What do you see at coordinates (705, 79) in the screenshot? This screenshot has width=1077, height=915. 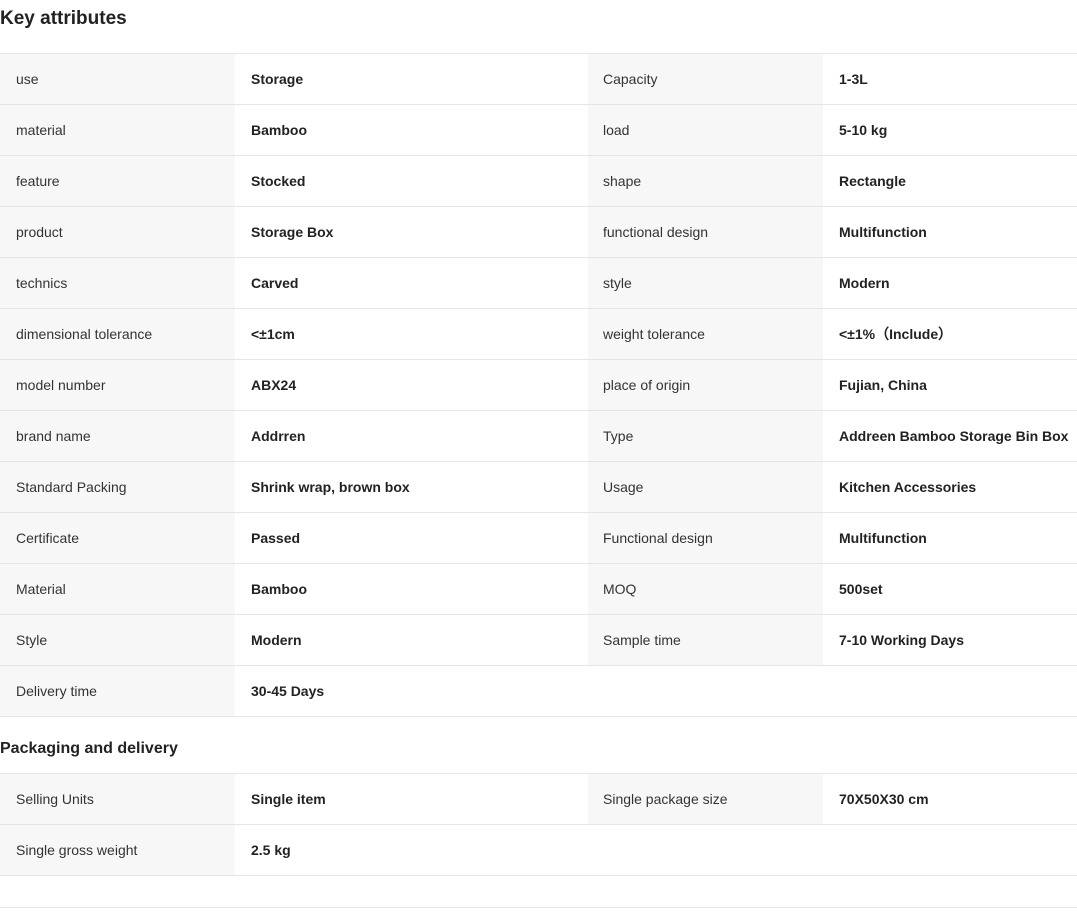 I see `attr-key: Capacity` at bounding box center [705, 79].